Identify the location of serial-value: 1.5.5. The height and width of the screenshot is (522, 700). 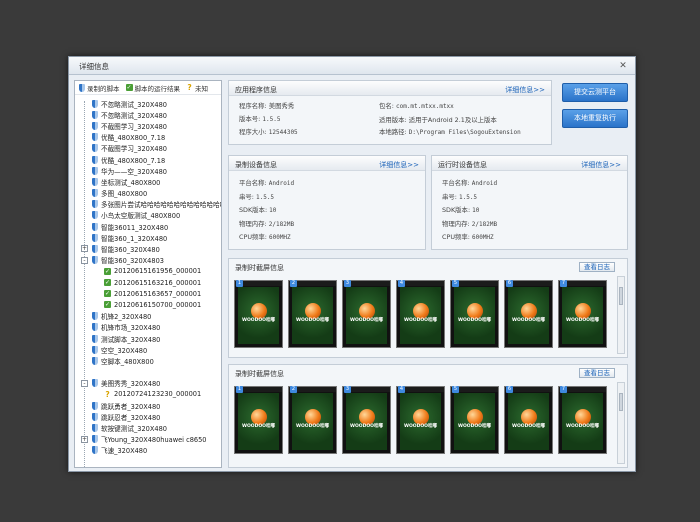
(265, 197).